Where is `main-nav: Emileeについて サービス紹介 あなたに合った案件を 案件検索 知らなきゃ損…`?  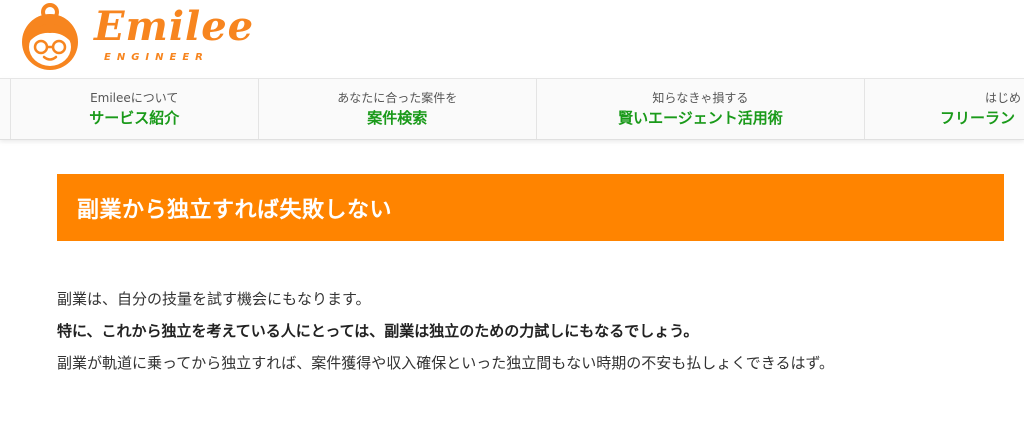
main-nav: Emileeについて サービス紹介 あなたに合った案件を 案件検索 知らなきゃ損… is located at coordinates (512, 109).